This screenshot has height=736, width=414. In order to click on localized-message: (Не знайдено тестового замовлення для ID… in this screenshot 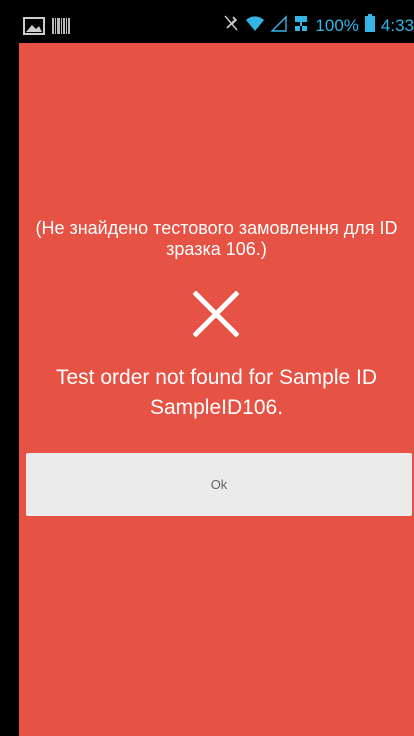, I will do `click(216, 238)`.